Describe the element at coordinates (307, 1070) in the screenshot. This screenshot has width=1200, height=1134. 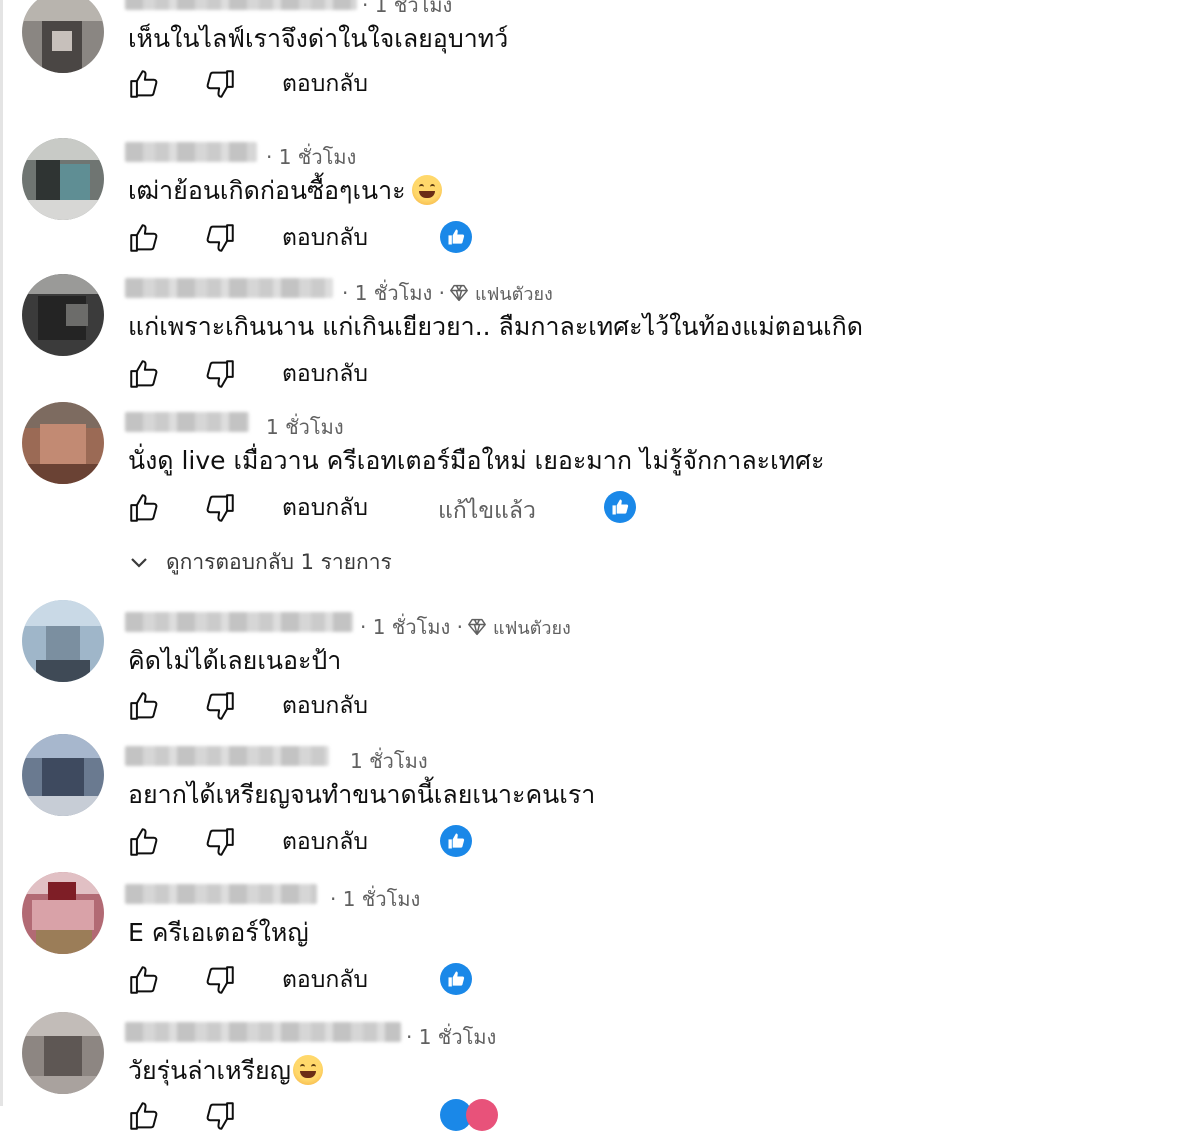
I see `laughing-emoji-icon` at that location.